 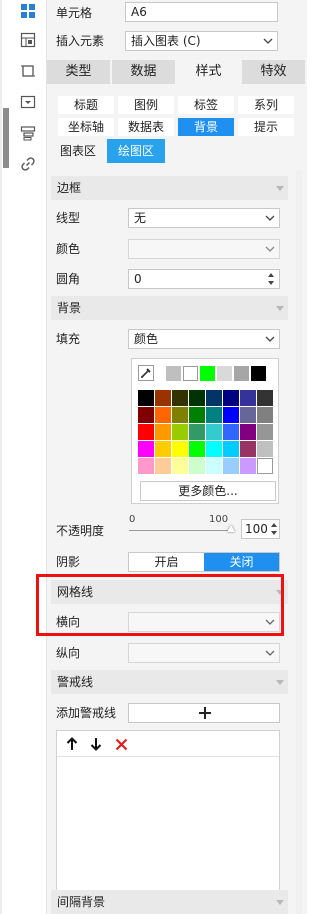 What do you see at coordinates (169, 902) in the screenshot?
I see `stripe-section-header: 间隔背景` at bounding box center [169, 902].